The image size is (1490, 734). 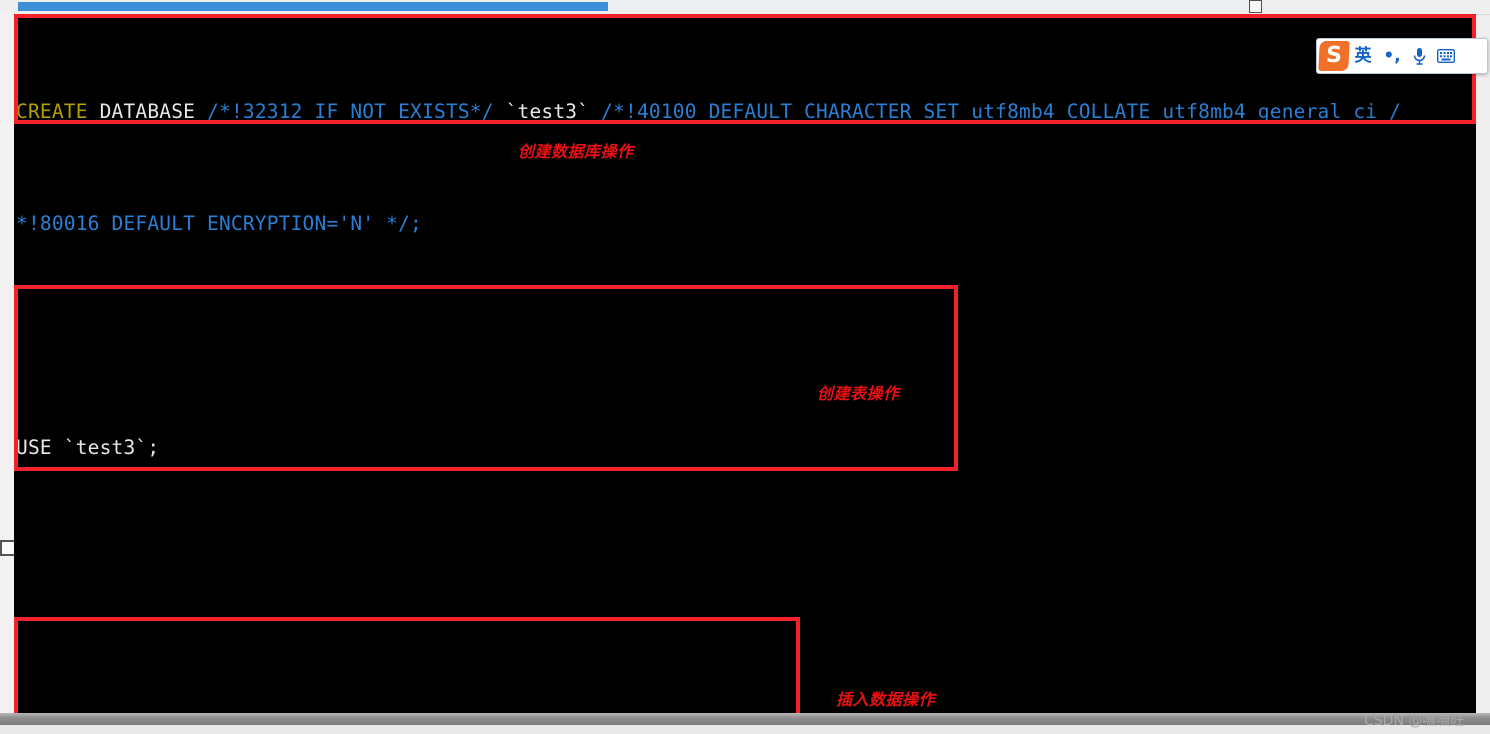 What do you see at coordinates (8, 364) in the screenshot?
I see `left-vertical-scrollbar` at bounding box center [8, 364].